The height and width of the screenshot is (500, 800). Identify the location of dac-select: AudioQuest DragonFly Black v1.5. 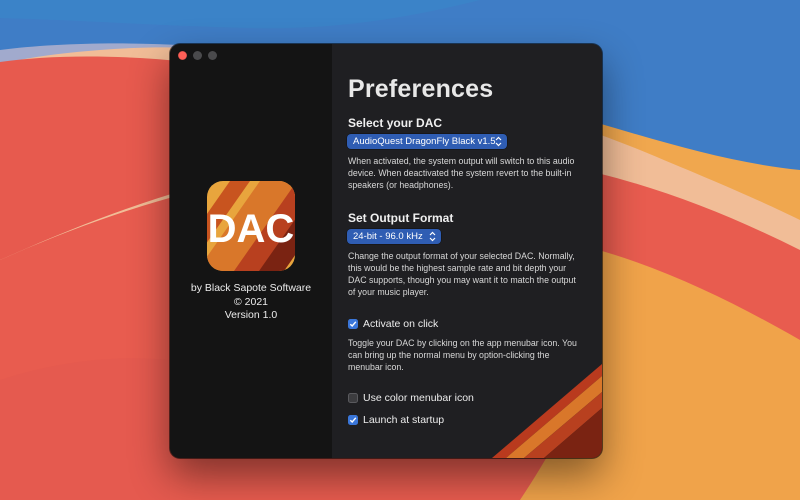
(427, 141).